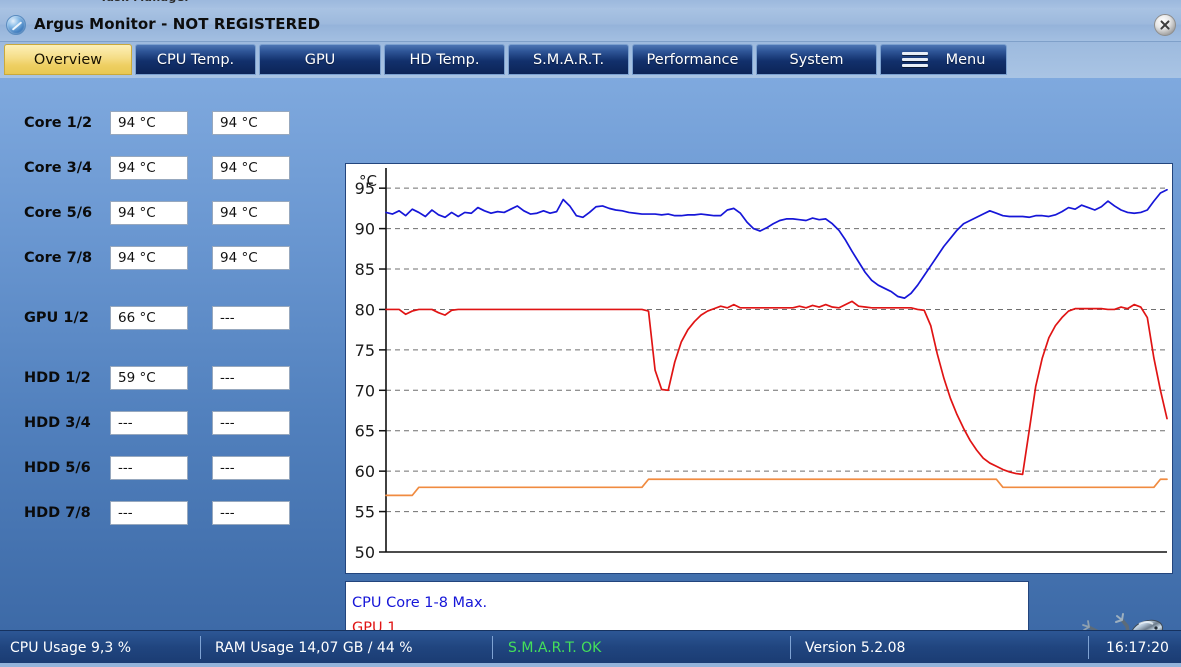  Describe the element at coordinates (590, 4) in the screenshot. I see `parent-window-strip: Task Manager` at that location.